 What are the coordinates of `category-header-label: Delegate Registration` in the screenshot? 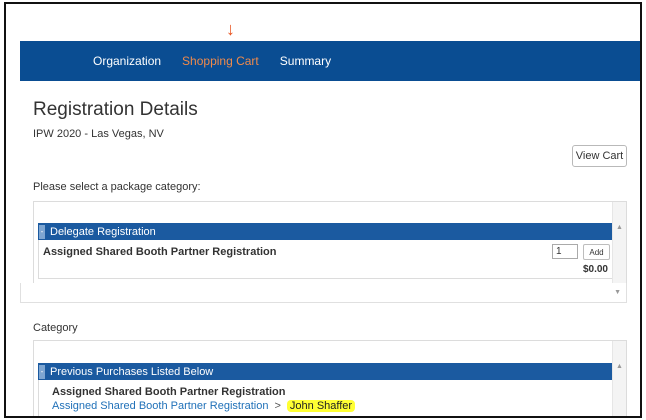 It's located at (103, 231).